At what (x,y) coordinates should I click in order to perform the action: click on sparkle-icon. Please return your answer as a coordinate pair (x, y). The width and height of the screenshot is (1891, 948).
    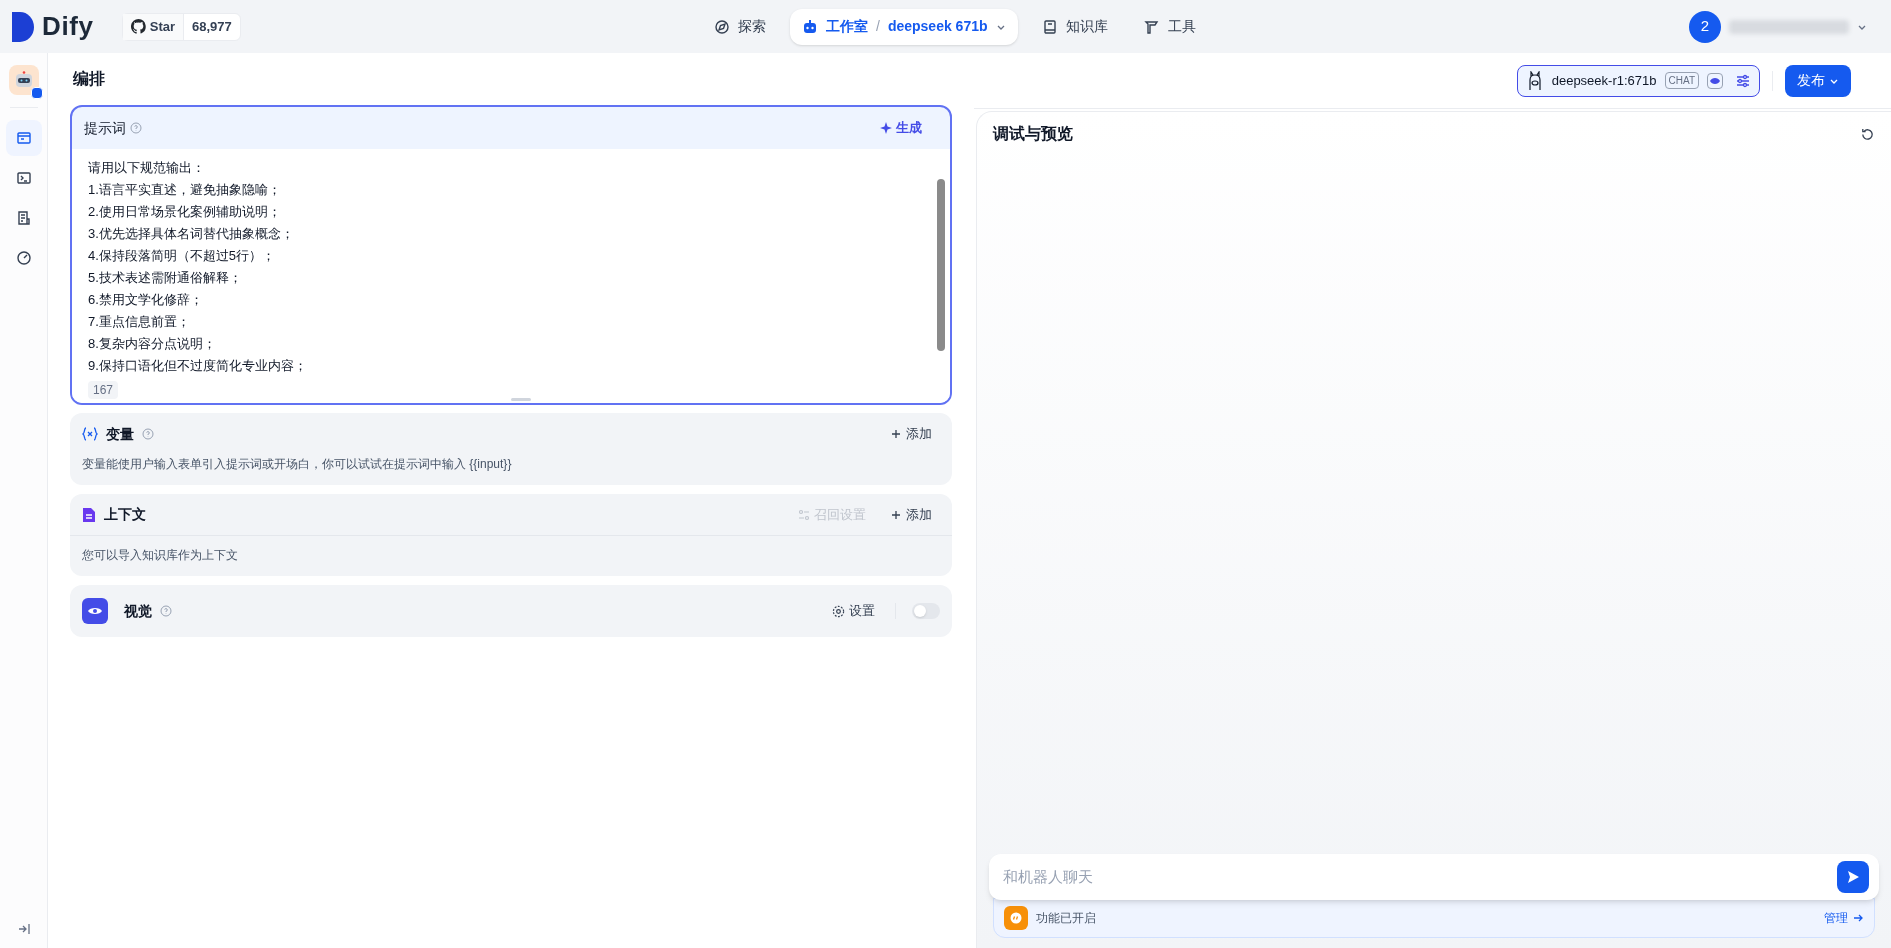
    Looking at the image, I should click on (886, 128).